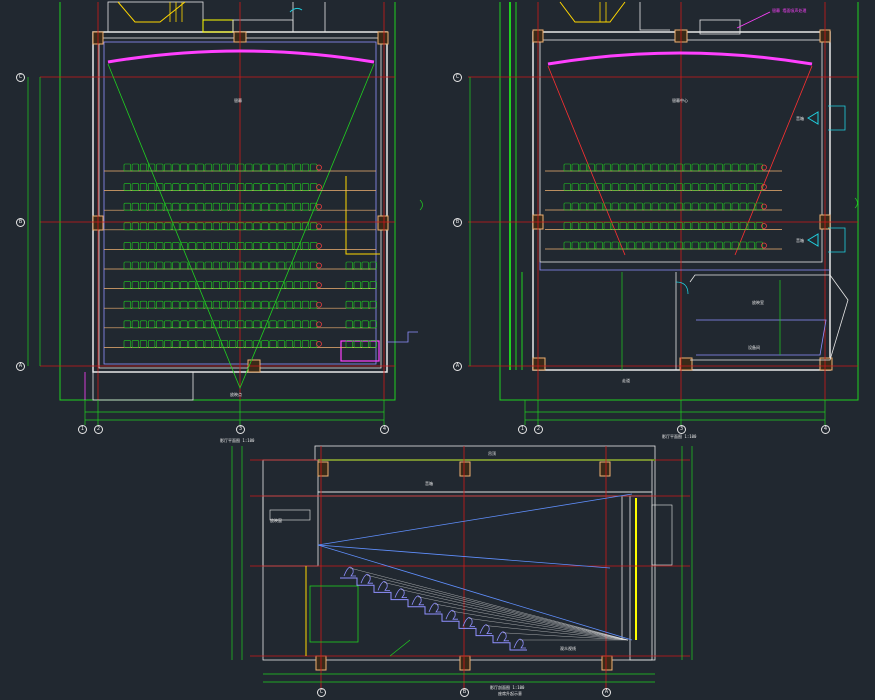 This screenshot has width=875, height=700. What do you see at coordinates (457, 366) in the screenshot?
I see `axis-bubble-a-right: A` at bounding box center [457, 366].